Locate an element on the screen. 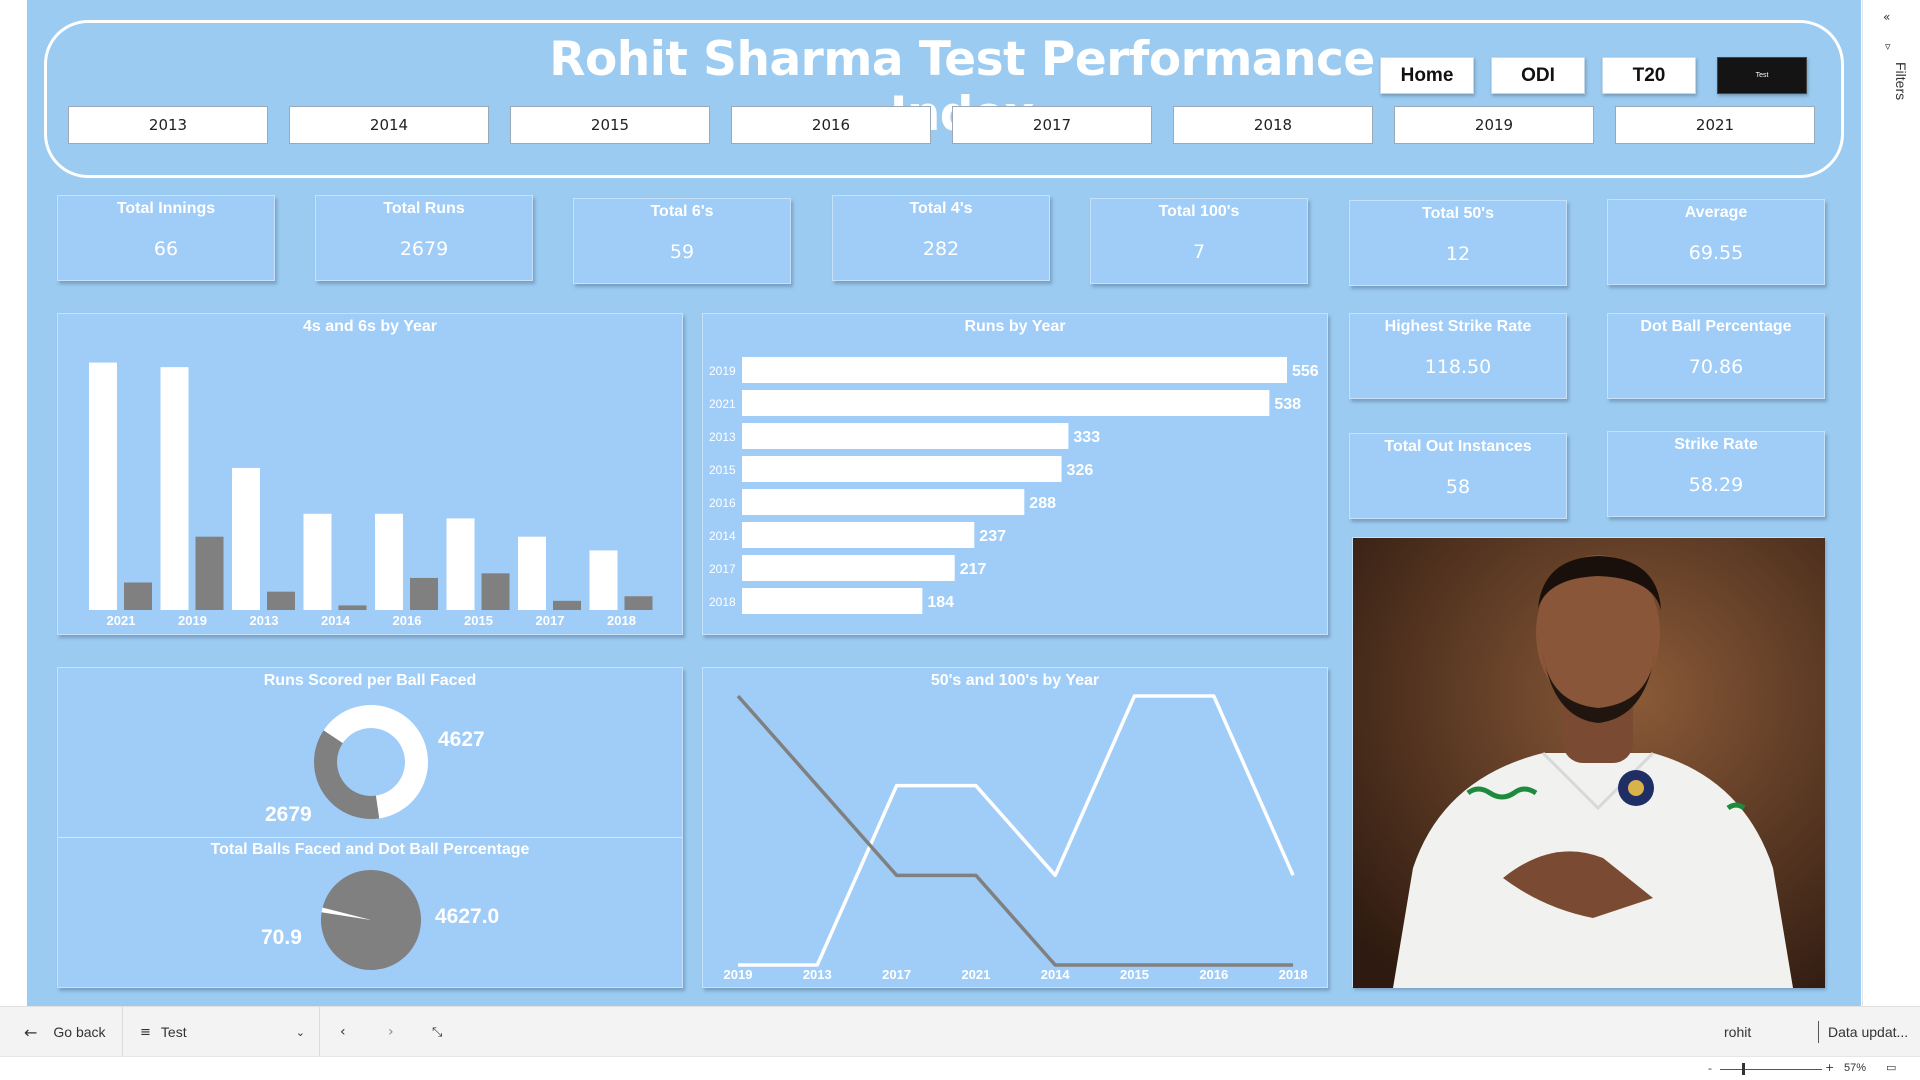  year-slicer-2017: 2017 is located at coordinates (1052, 125).